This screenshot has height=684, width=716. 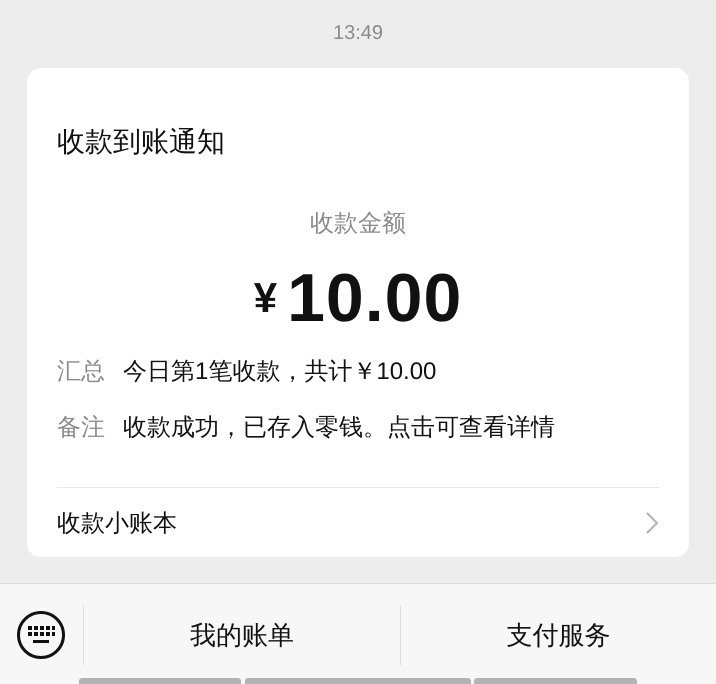 What do you see at coordinates (242, 635) in the screenshot?
I see `menu-button: 我的账单` at bounding box center [242, 635].